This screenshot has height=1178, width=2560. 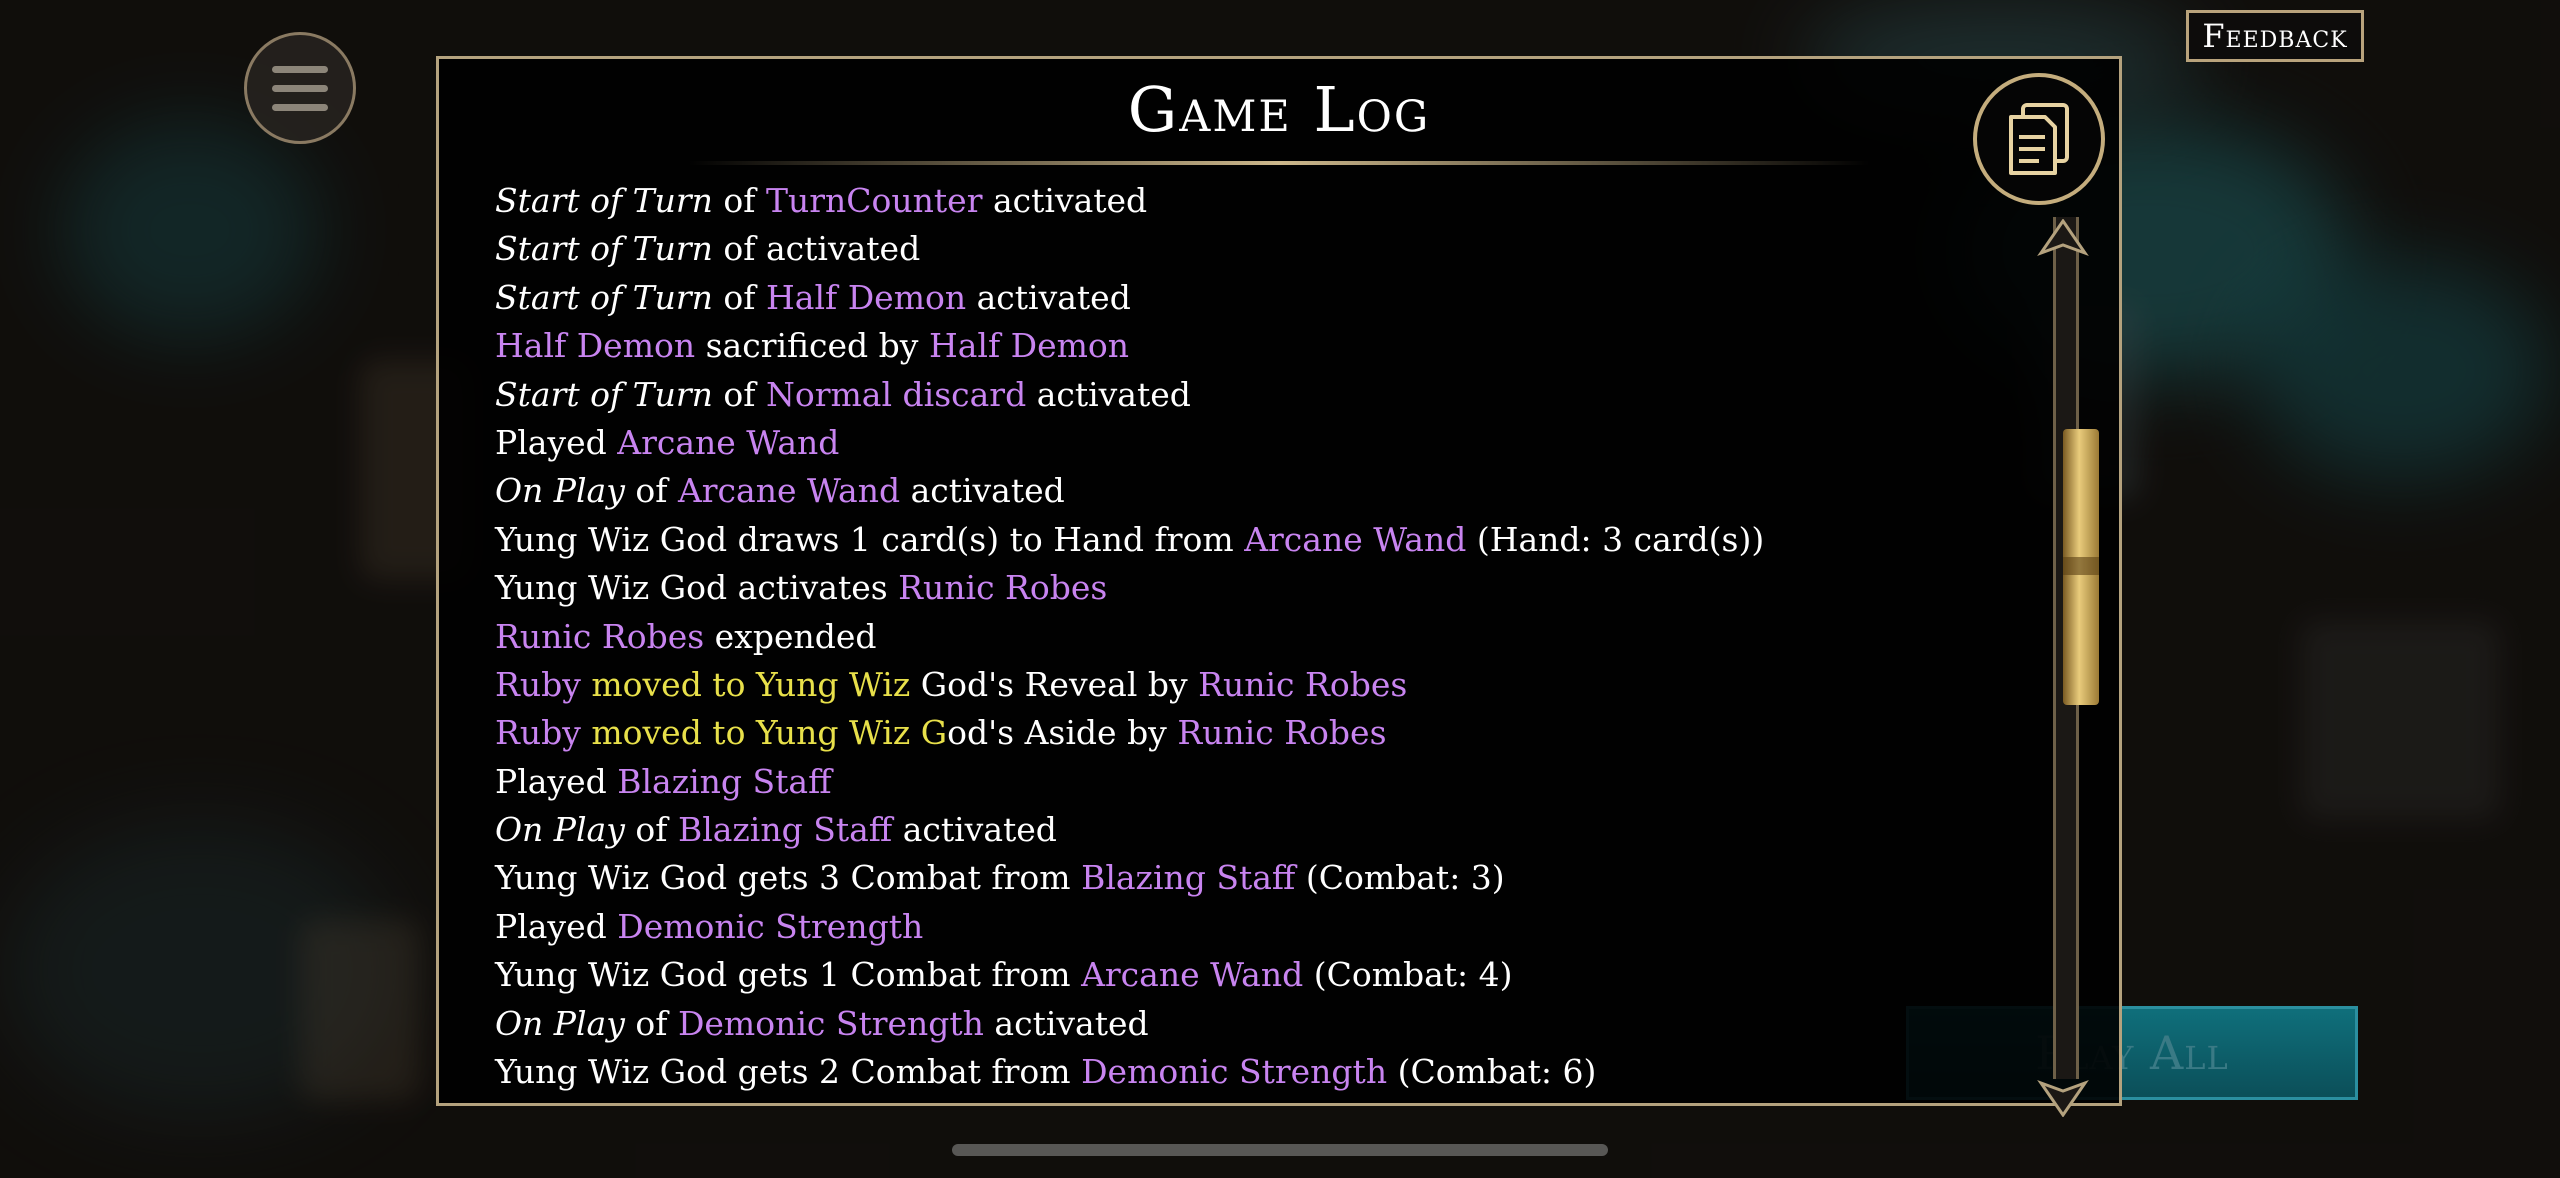 I want to click on log-entry: Start of Turn of TurnCounter activated, so click(x=1185, y=201).